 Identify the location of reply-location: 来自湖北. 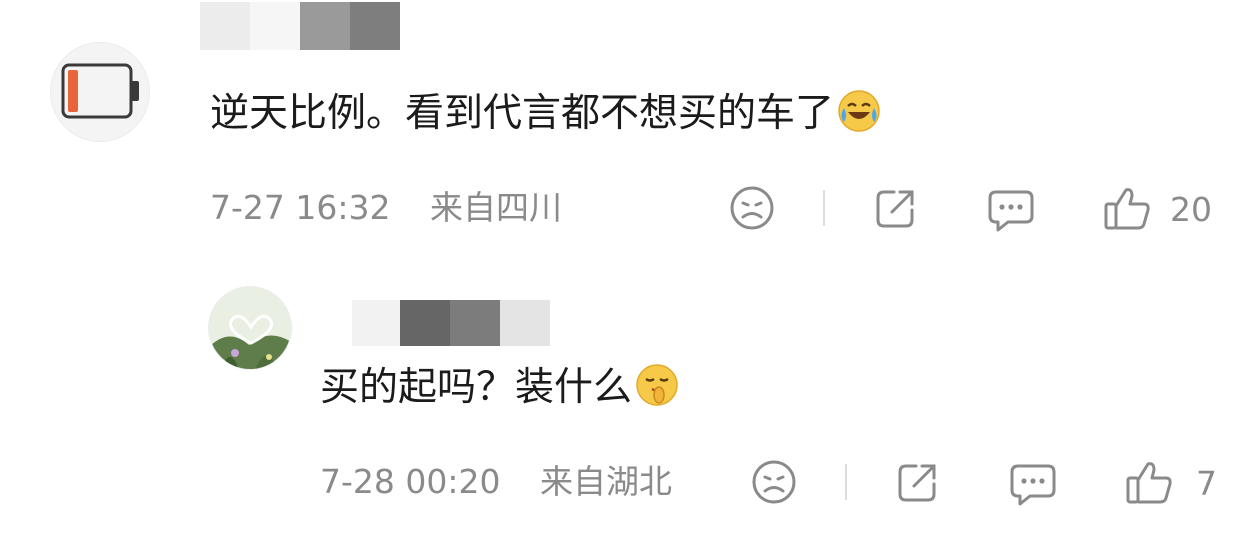
(606, 481).